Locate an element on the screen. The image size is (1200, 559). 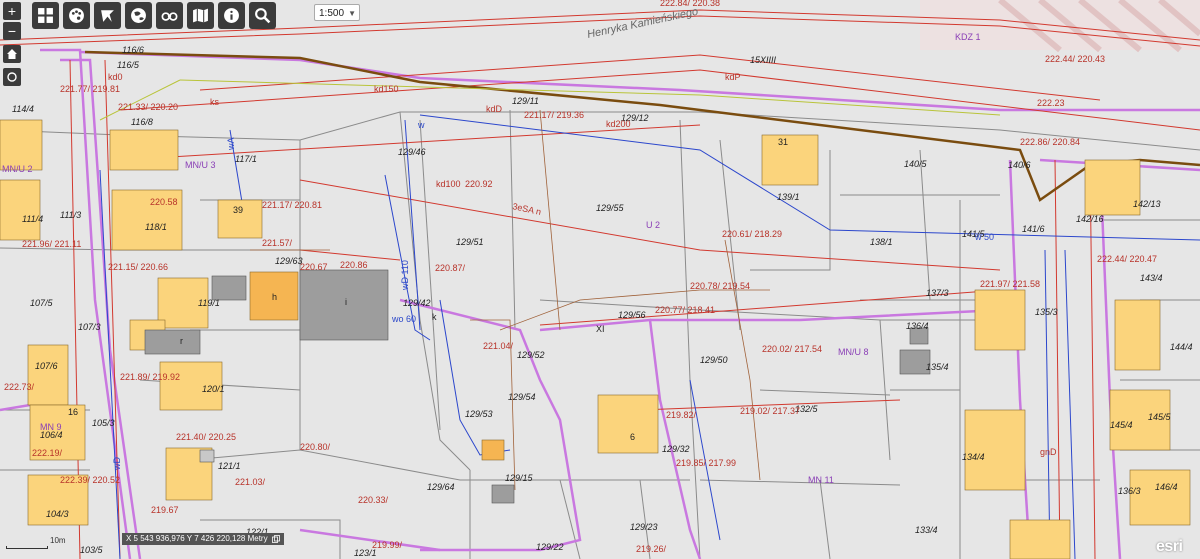
parcel-label: 129/52 is located at coordinates (531, 355).